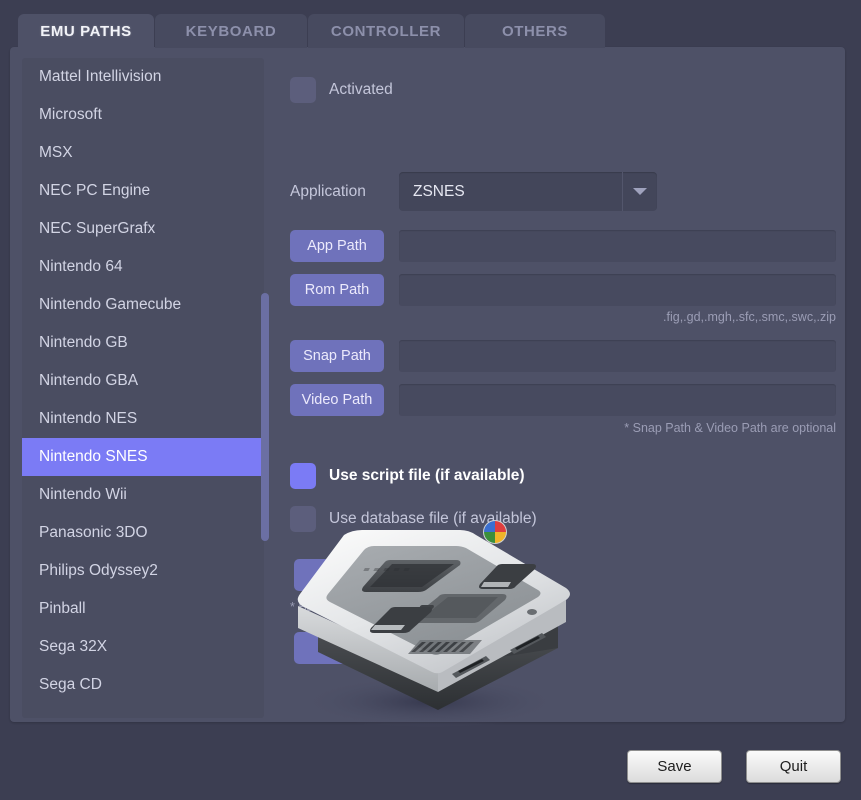  I want to click on rom-extensions-hint: .fig,.gd,.mgh,.sfc,.smc,.swc,.zip, so click(749, 317).